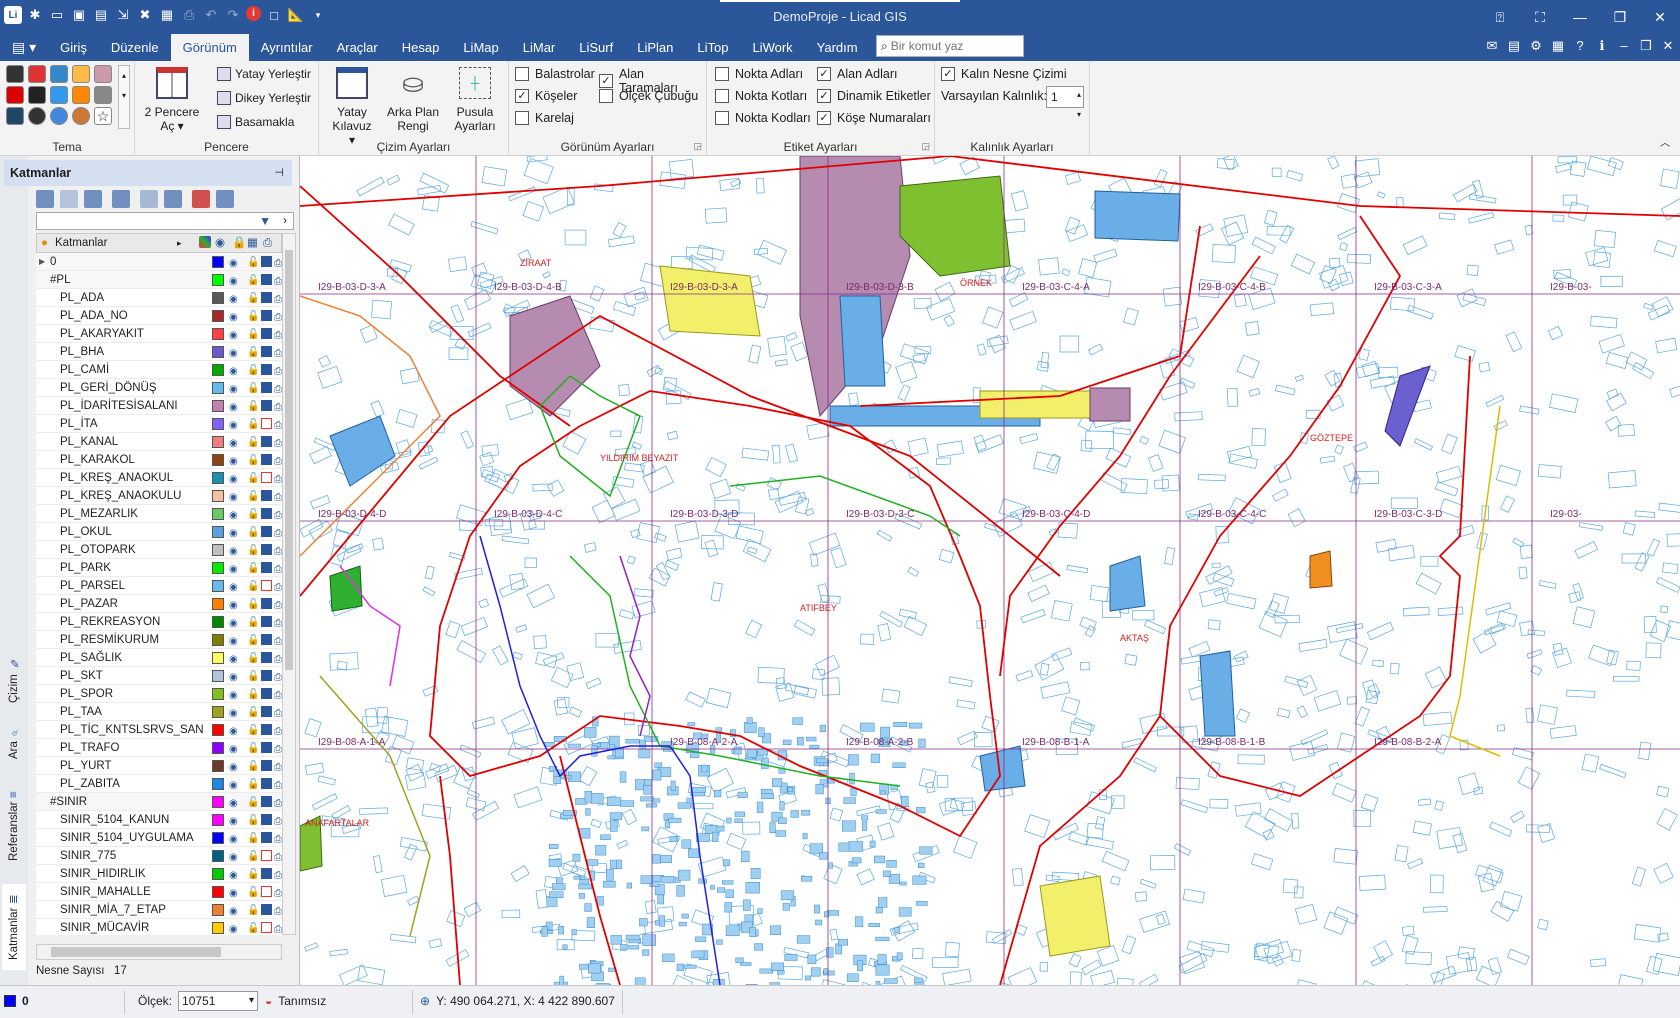 This screenshot has height=1018, width=1680. What do you see at coordinates (159, 892) in the screenshot?
I see `layer-row: SINIR_MAHALLE ◉ 🔓 ⎙` at bounding box center [159, 892].